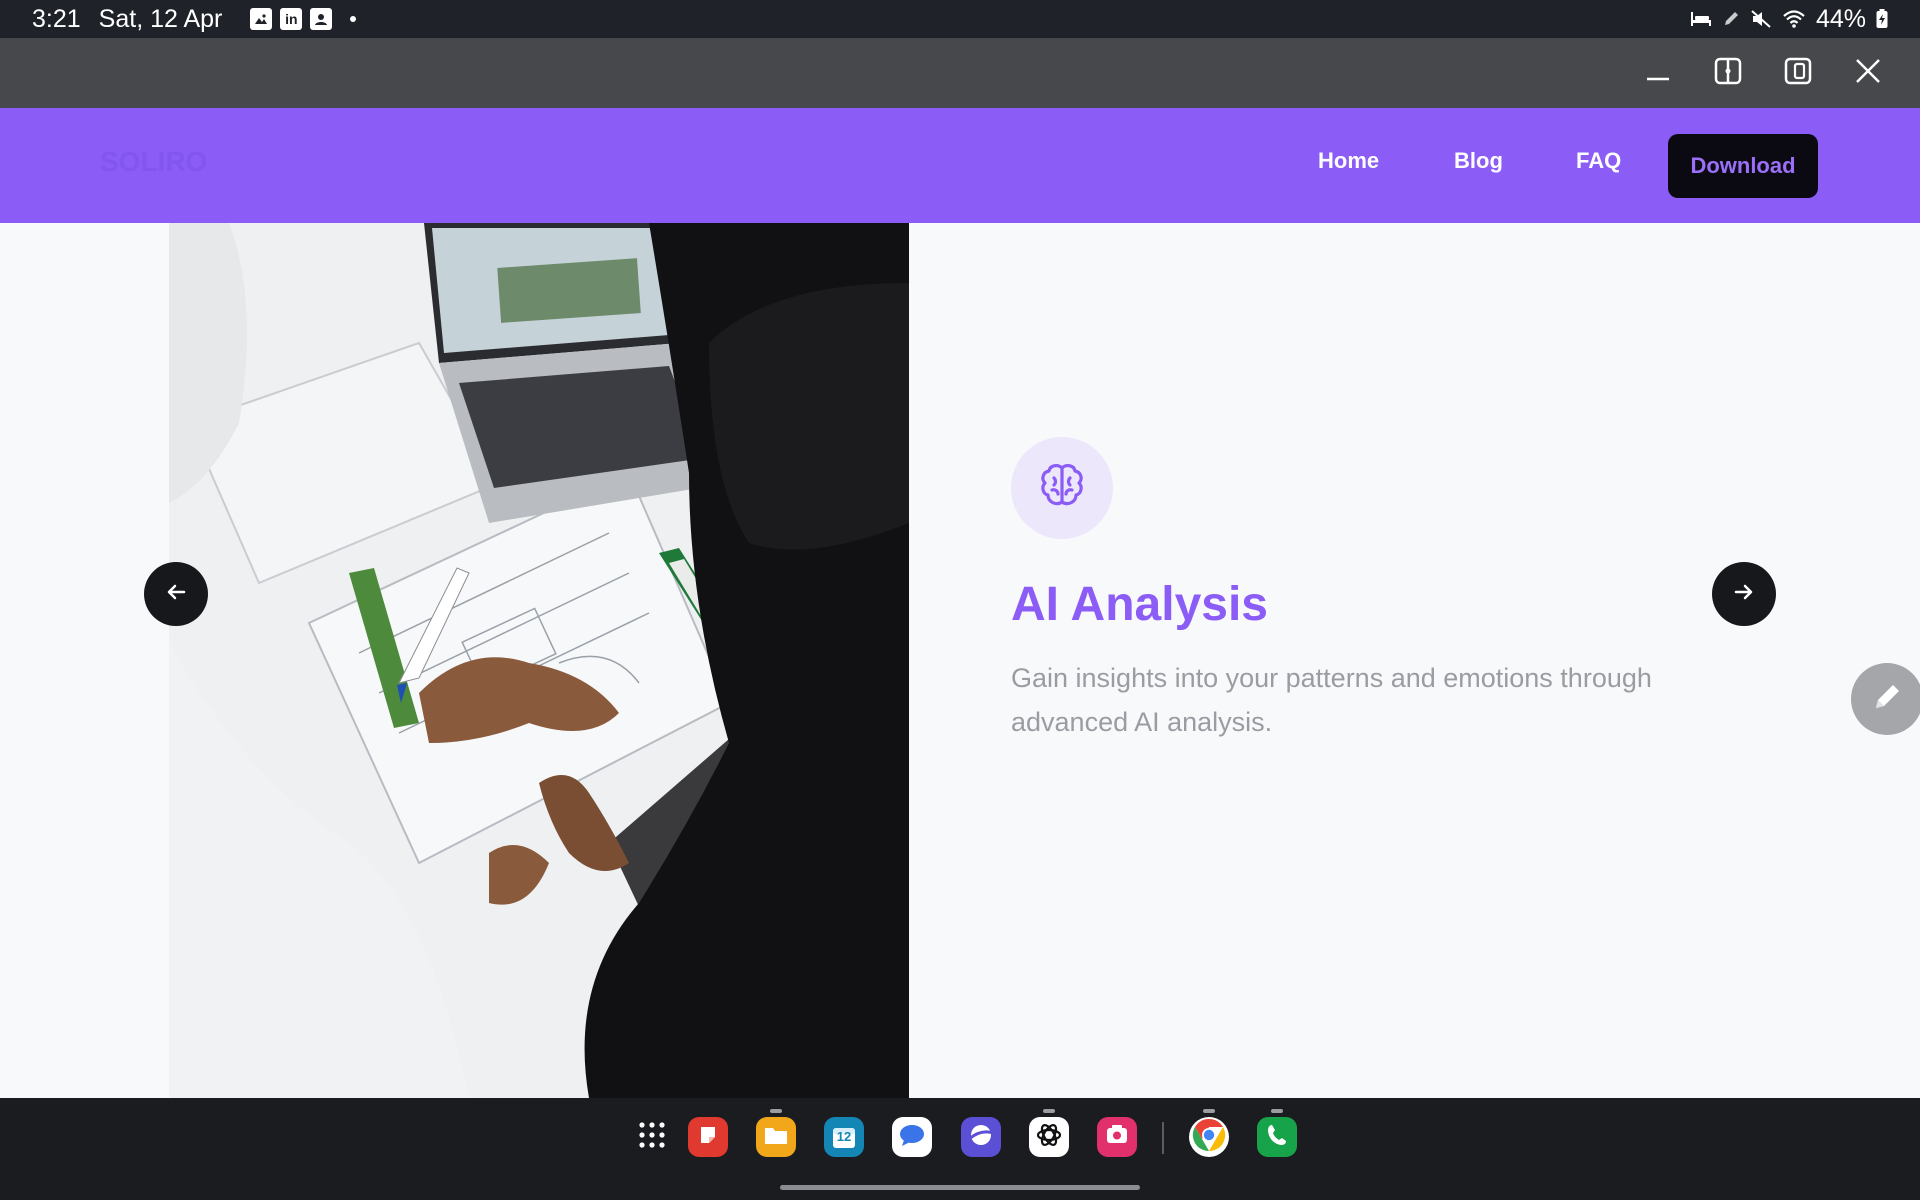  I want to click on phone-app, so click(1277, 1137).